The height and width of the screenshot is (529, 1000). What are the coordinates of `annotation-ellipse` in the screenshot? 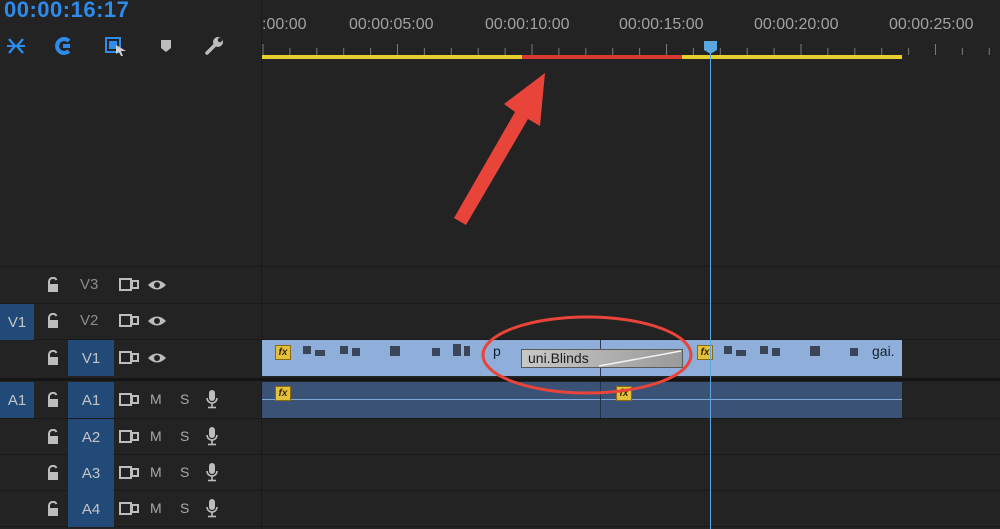 It's located at (587, 355).